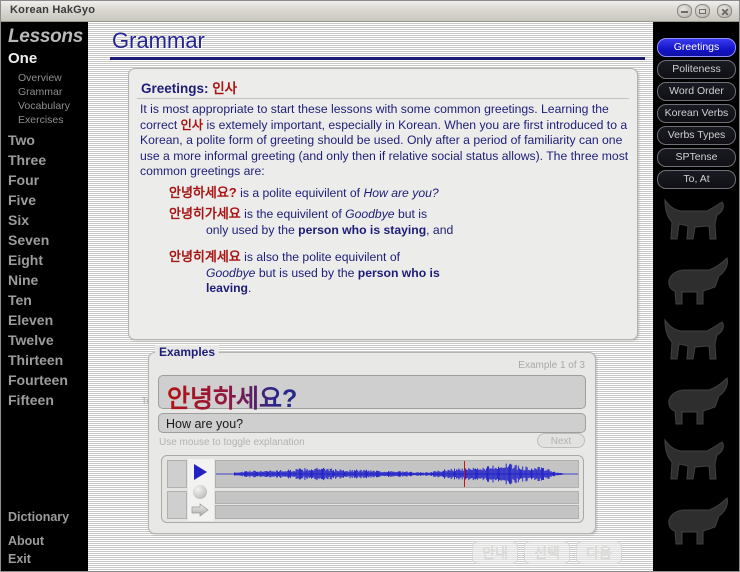  Describe the element at coordinates (599, 552) in the screenshot. I see `next-button: 다음` at that location.